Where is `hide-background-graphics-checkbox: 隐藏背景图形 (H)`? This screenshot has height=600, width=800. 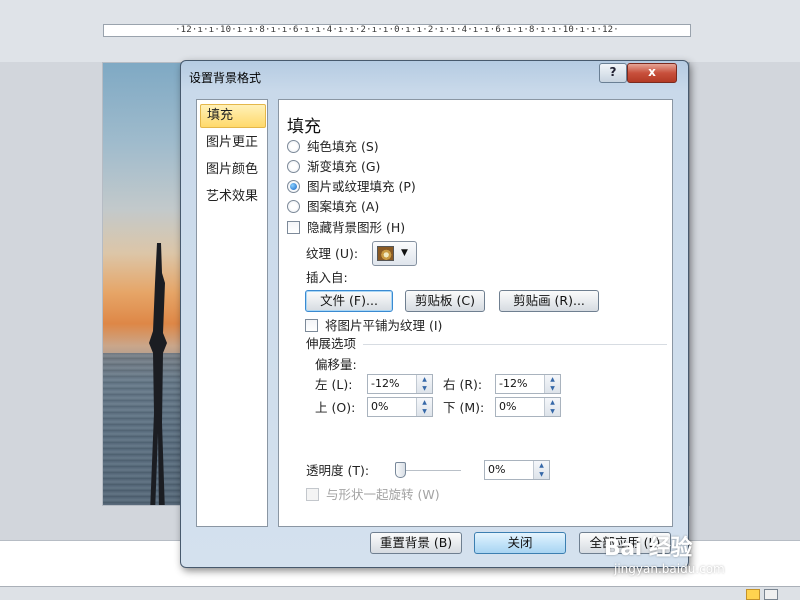 hide-background-graphics-checkbox: 隐藏背景图形 (H) is located at coordinates (346, 228).